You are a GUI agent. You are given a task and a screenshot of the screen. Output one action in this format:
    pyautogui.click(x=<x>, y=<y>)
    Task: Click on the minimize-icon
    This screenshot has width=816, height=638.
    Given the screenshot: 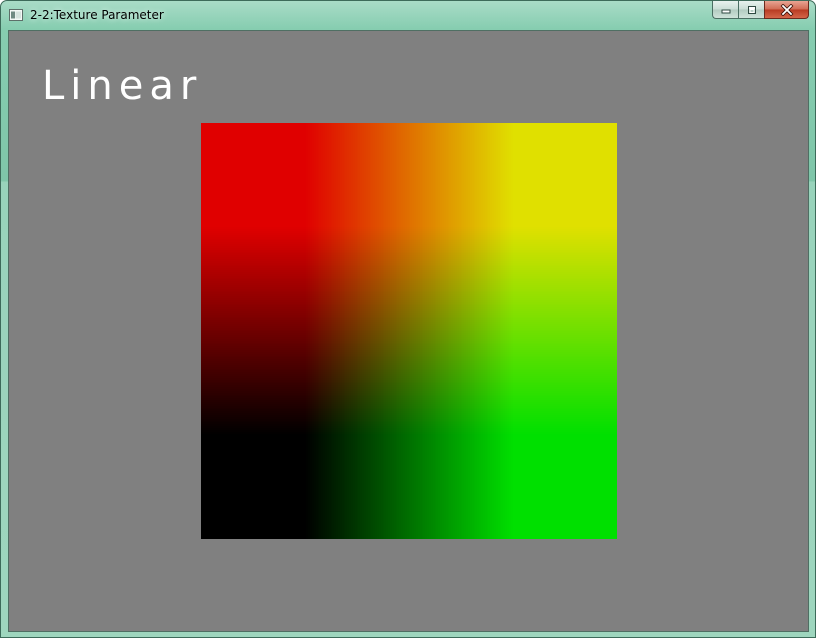 What is the action you would take?
    pyautogui.click(x=725, y=11)
    